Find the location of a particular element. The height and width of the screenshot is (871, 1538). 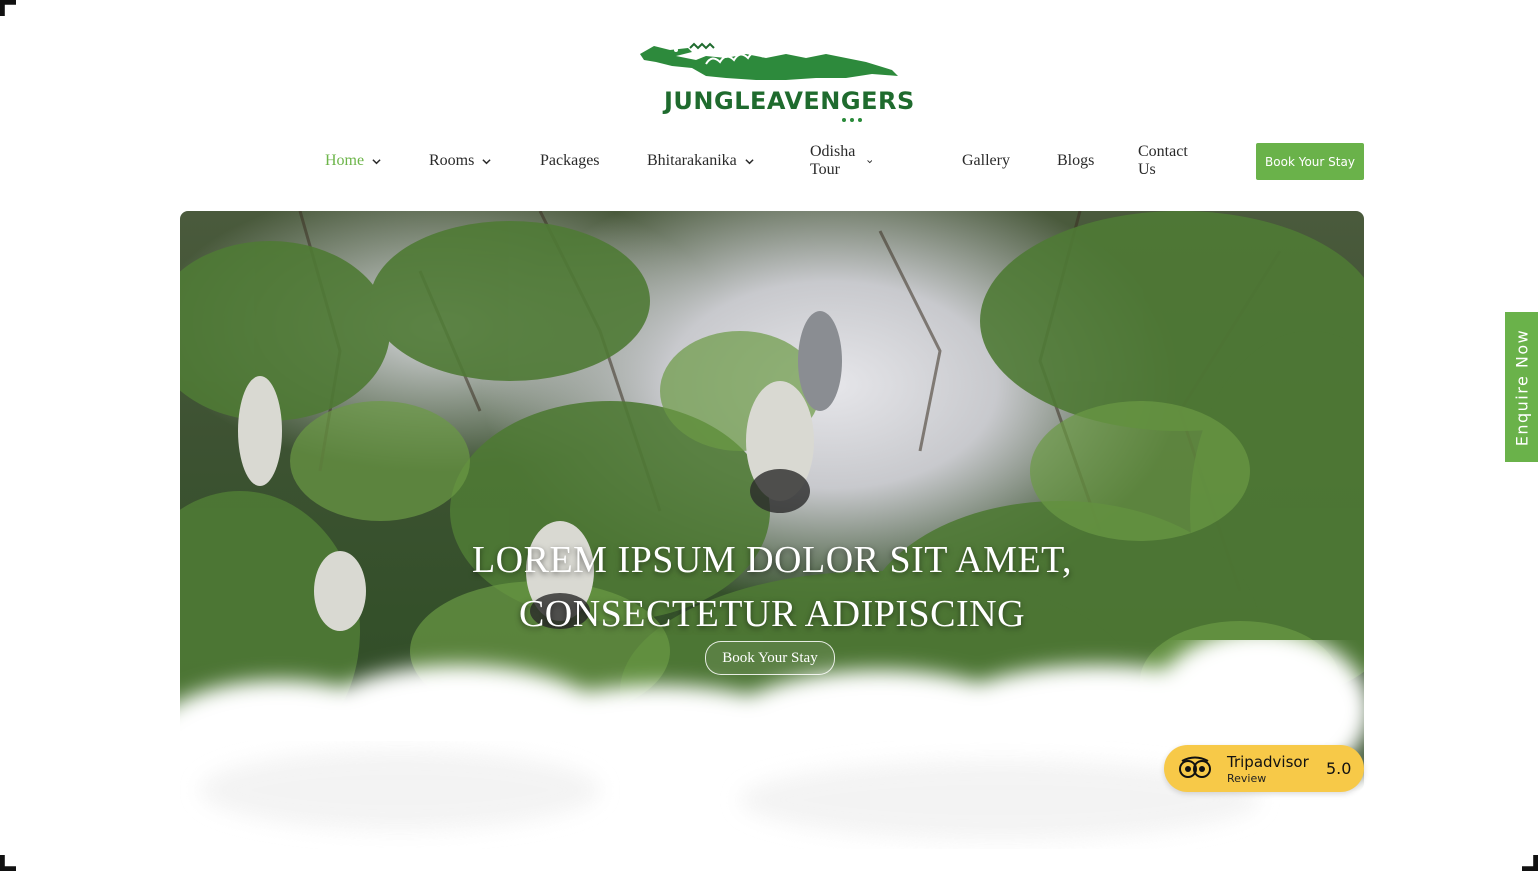

enquire-now-label: Enquire Now is located at coordinates (1521, 387).